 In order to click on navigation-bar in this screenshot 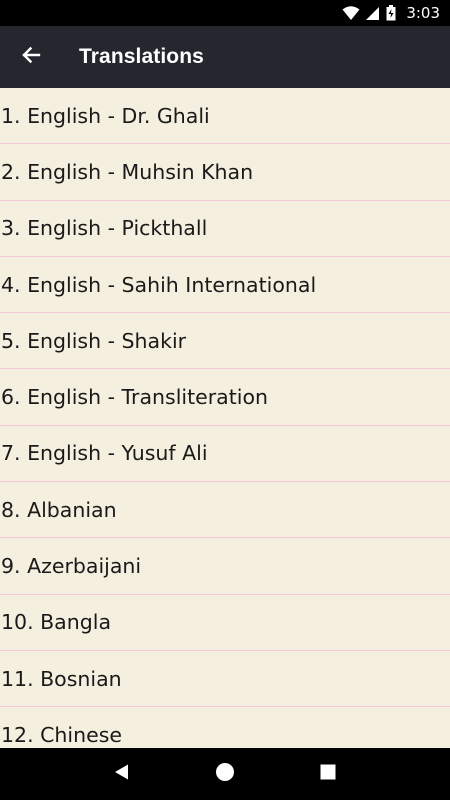, I will do `click(225, 774)`.